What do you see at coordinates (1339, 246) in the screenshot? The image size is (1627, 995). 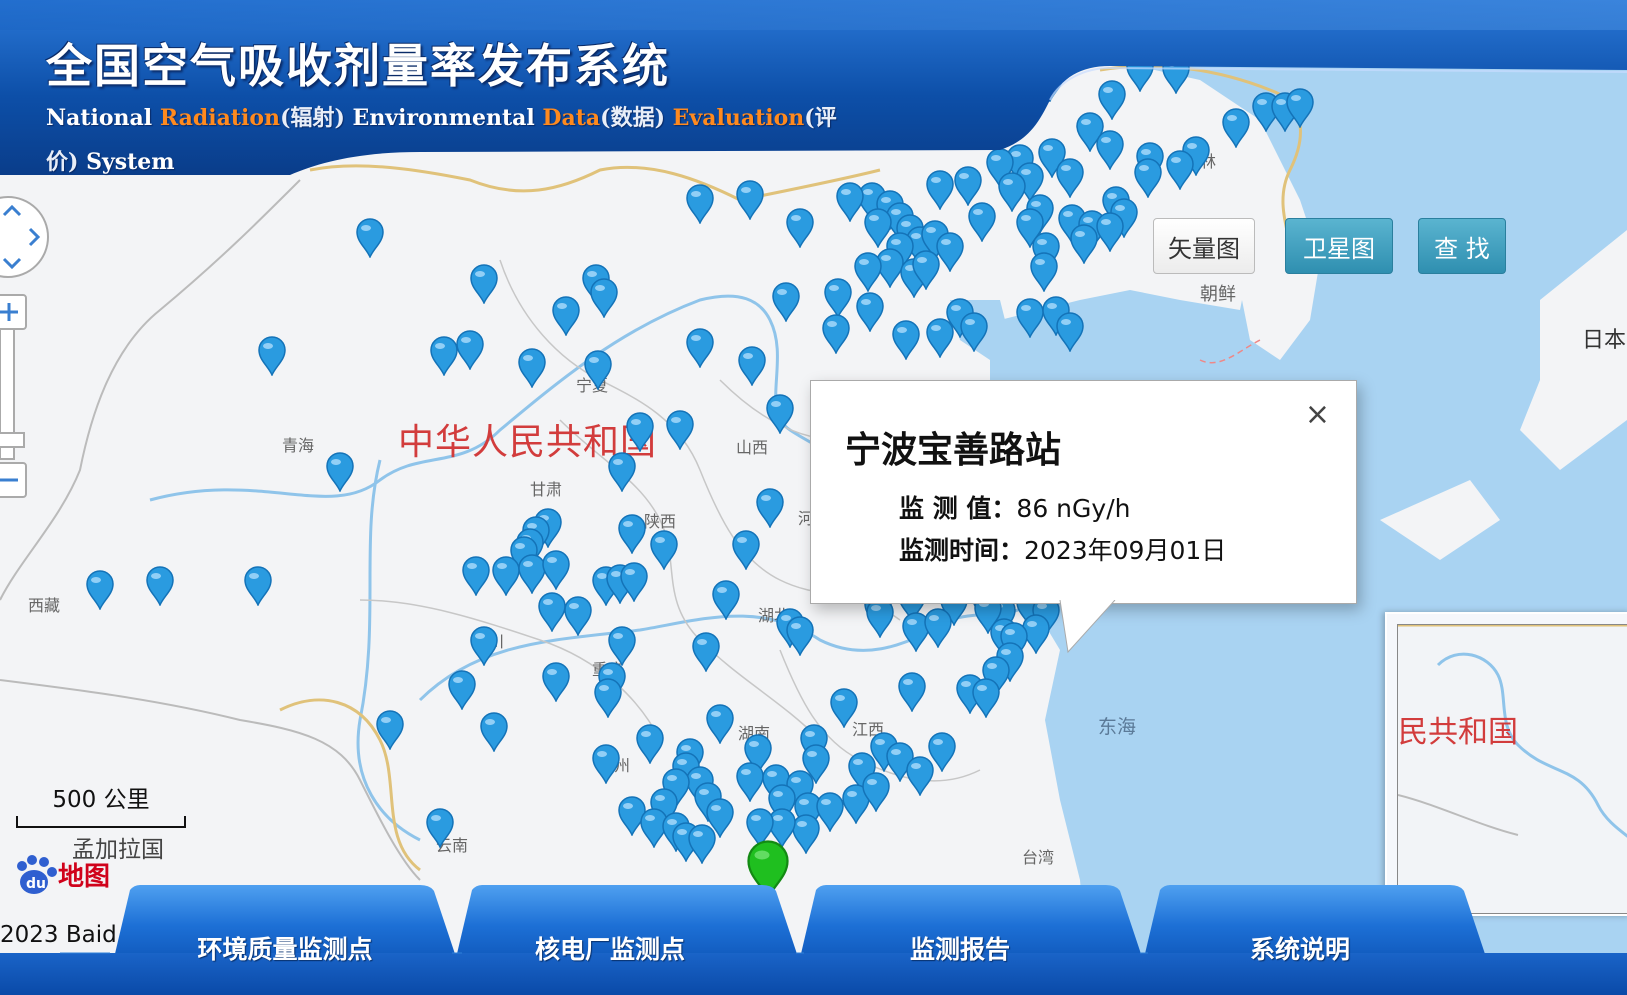 I see `satellite-map-button: 卫星图` at bounding box center [1339, 246].